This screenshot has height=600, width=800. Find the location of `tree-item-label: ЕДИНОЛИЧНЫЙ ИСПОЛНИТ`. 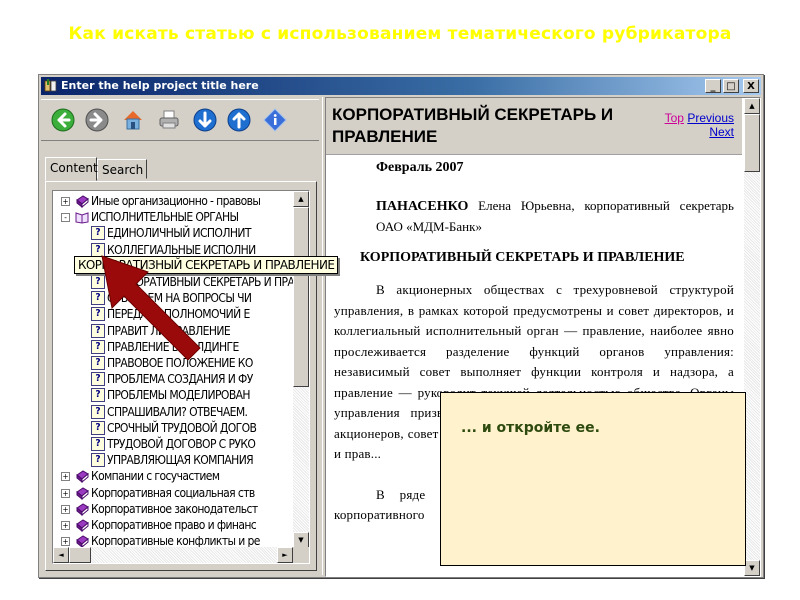

tree-item-label: ЕДИНОЛИЧНЫЙ ИСПОЛНИТ is located at coordinates (179, 233).